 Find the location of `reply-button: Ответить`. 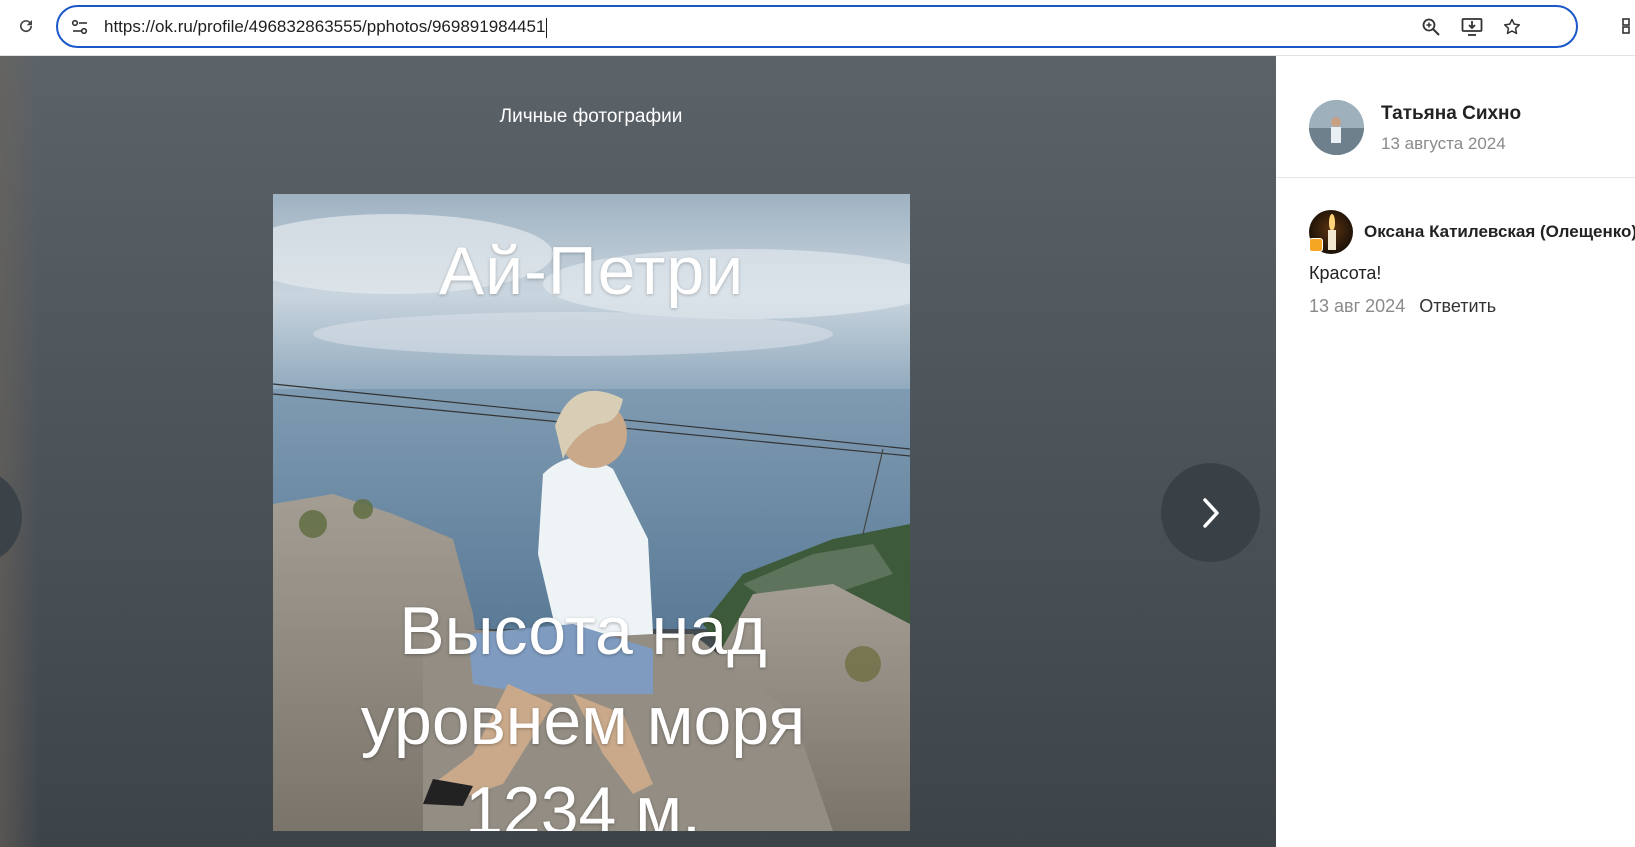

reply-button: Ответить is located at coordinates (1457, 306).